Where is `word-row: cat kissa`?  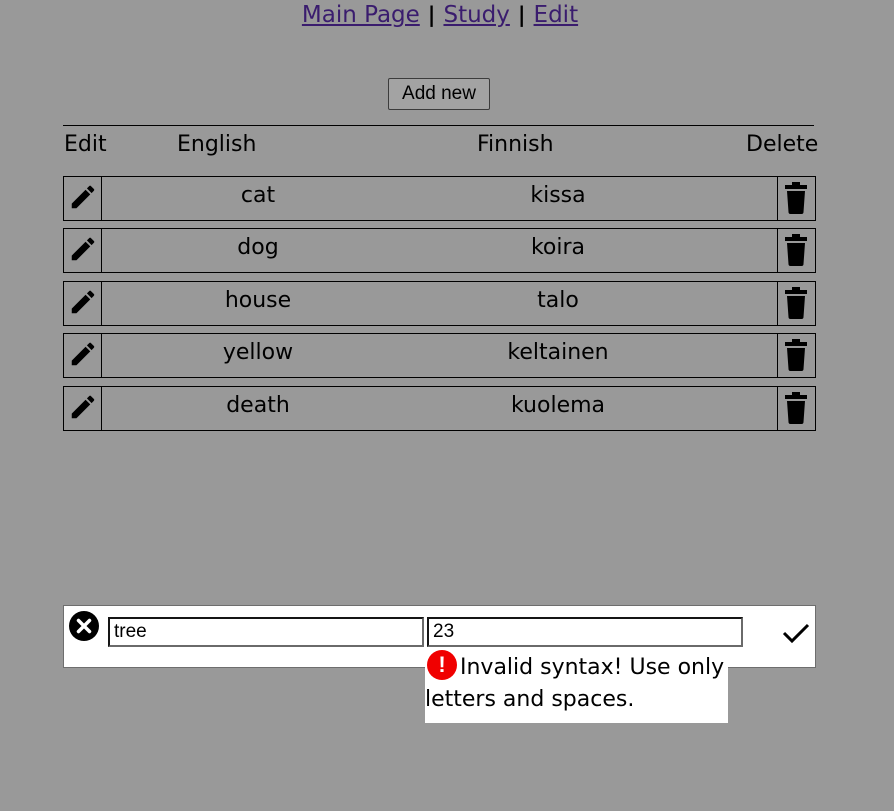 word-row: cat kissa is located at coordinates (439, 198).